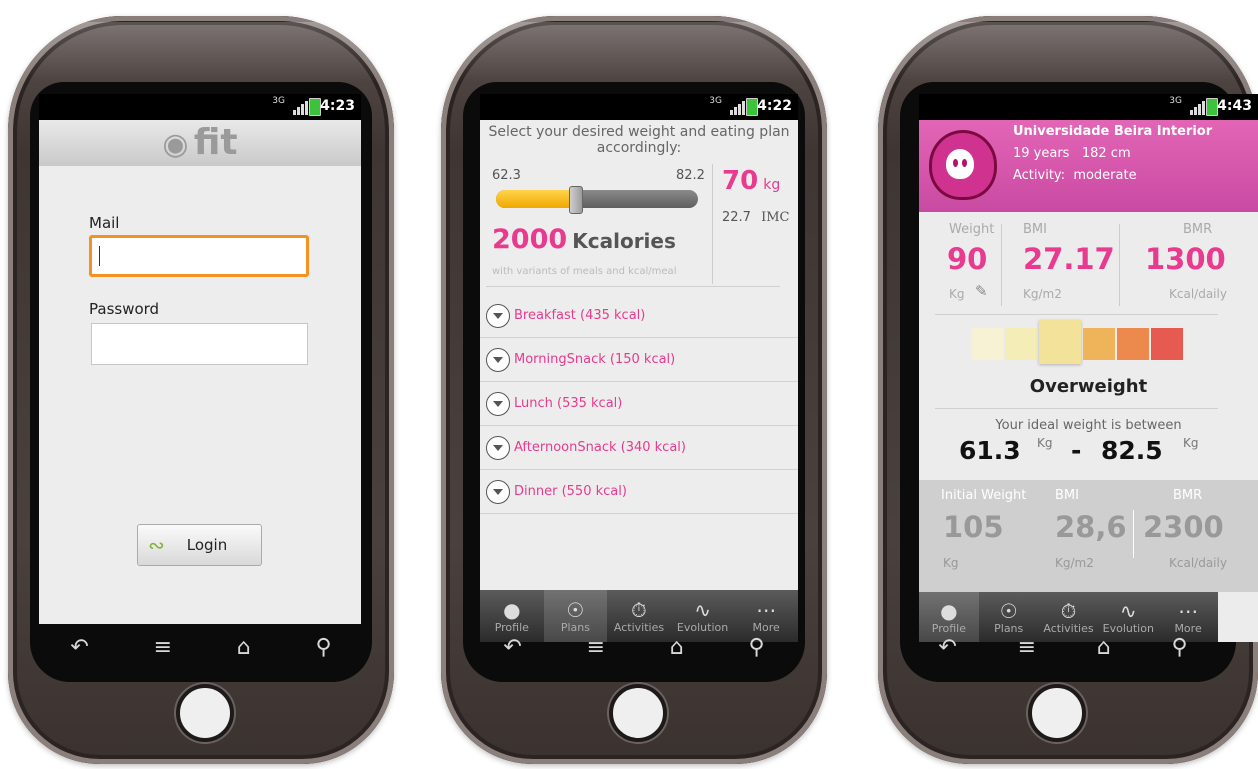 This screenshot has width=1258, height=769. What do you see at coordinates (215, 142) in the screenshot?
I see `logo-text: fit` at bounding box center [215, 142].